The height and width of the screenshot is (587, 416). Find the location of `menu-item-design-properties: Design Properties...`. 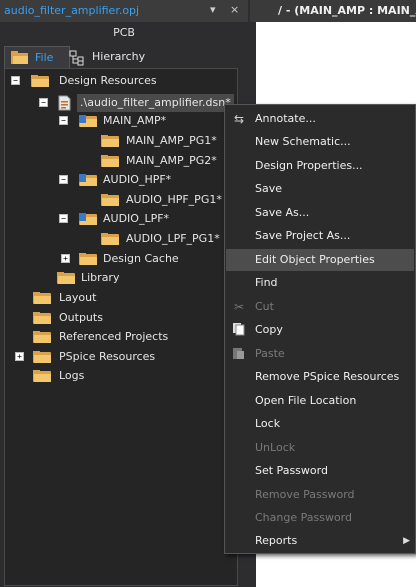

menu-item-design-properties: Design Properties... is located at coordinates (320, 166).